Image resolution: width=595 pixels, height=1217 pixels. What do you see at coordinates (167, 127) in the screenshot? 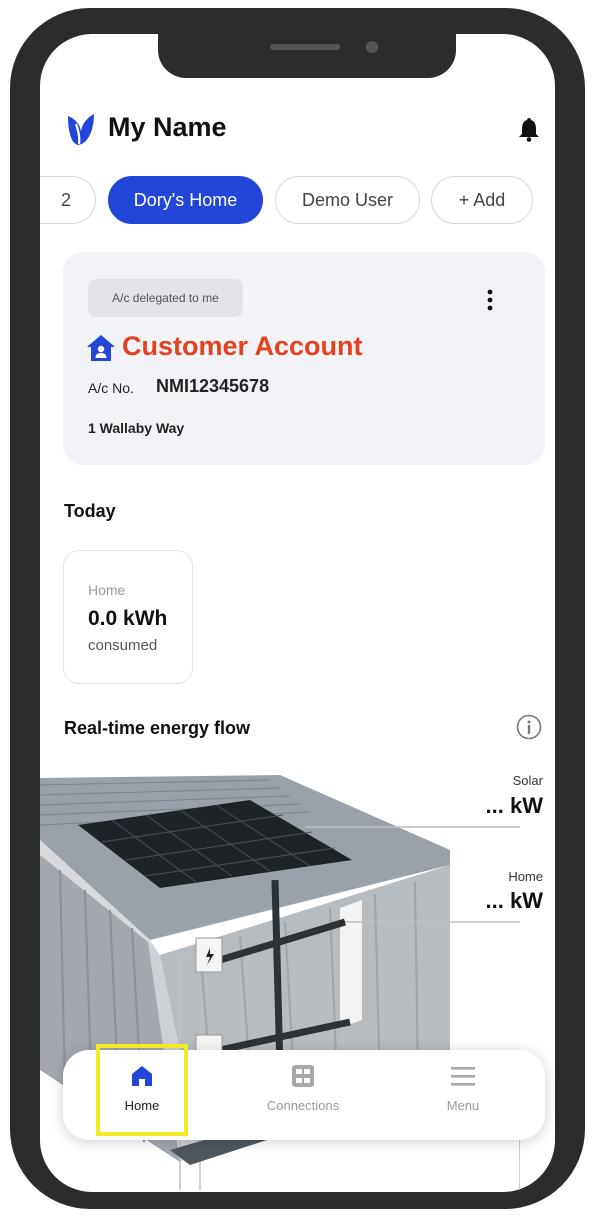
I see `app-title: My Name` at bounding box center [167, 127].